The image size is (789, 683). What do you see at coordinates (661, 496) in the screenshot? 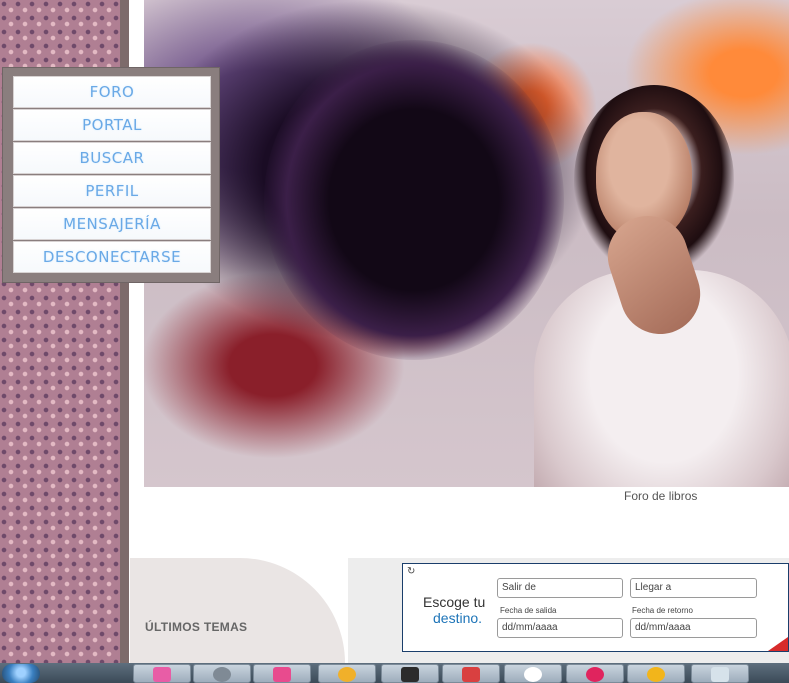
I see `banner-caption: Foro de libros` at bounding box center [661, 496].